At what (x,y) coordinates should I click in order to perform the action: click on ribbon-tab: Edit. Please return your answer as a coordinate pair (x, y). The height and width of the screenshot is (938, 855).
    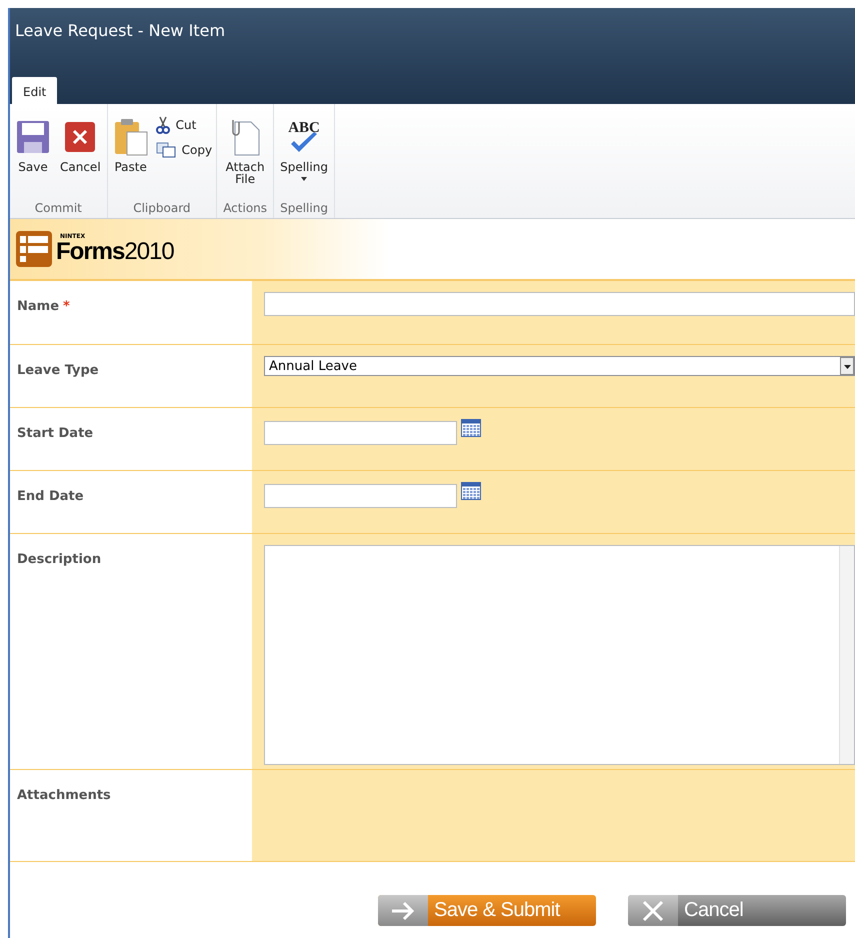
    Looking at the image, I should click on (35, 90).